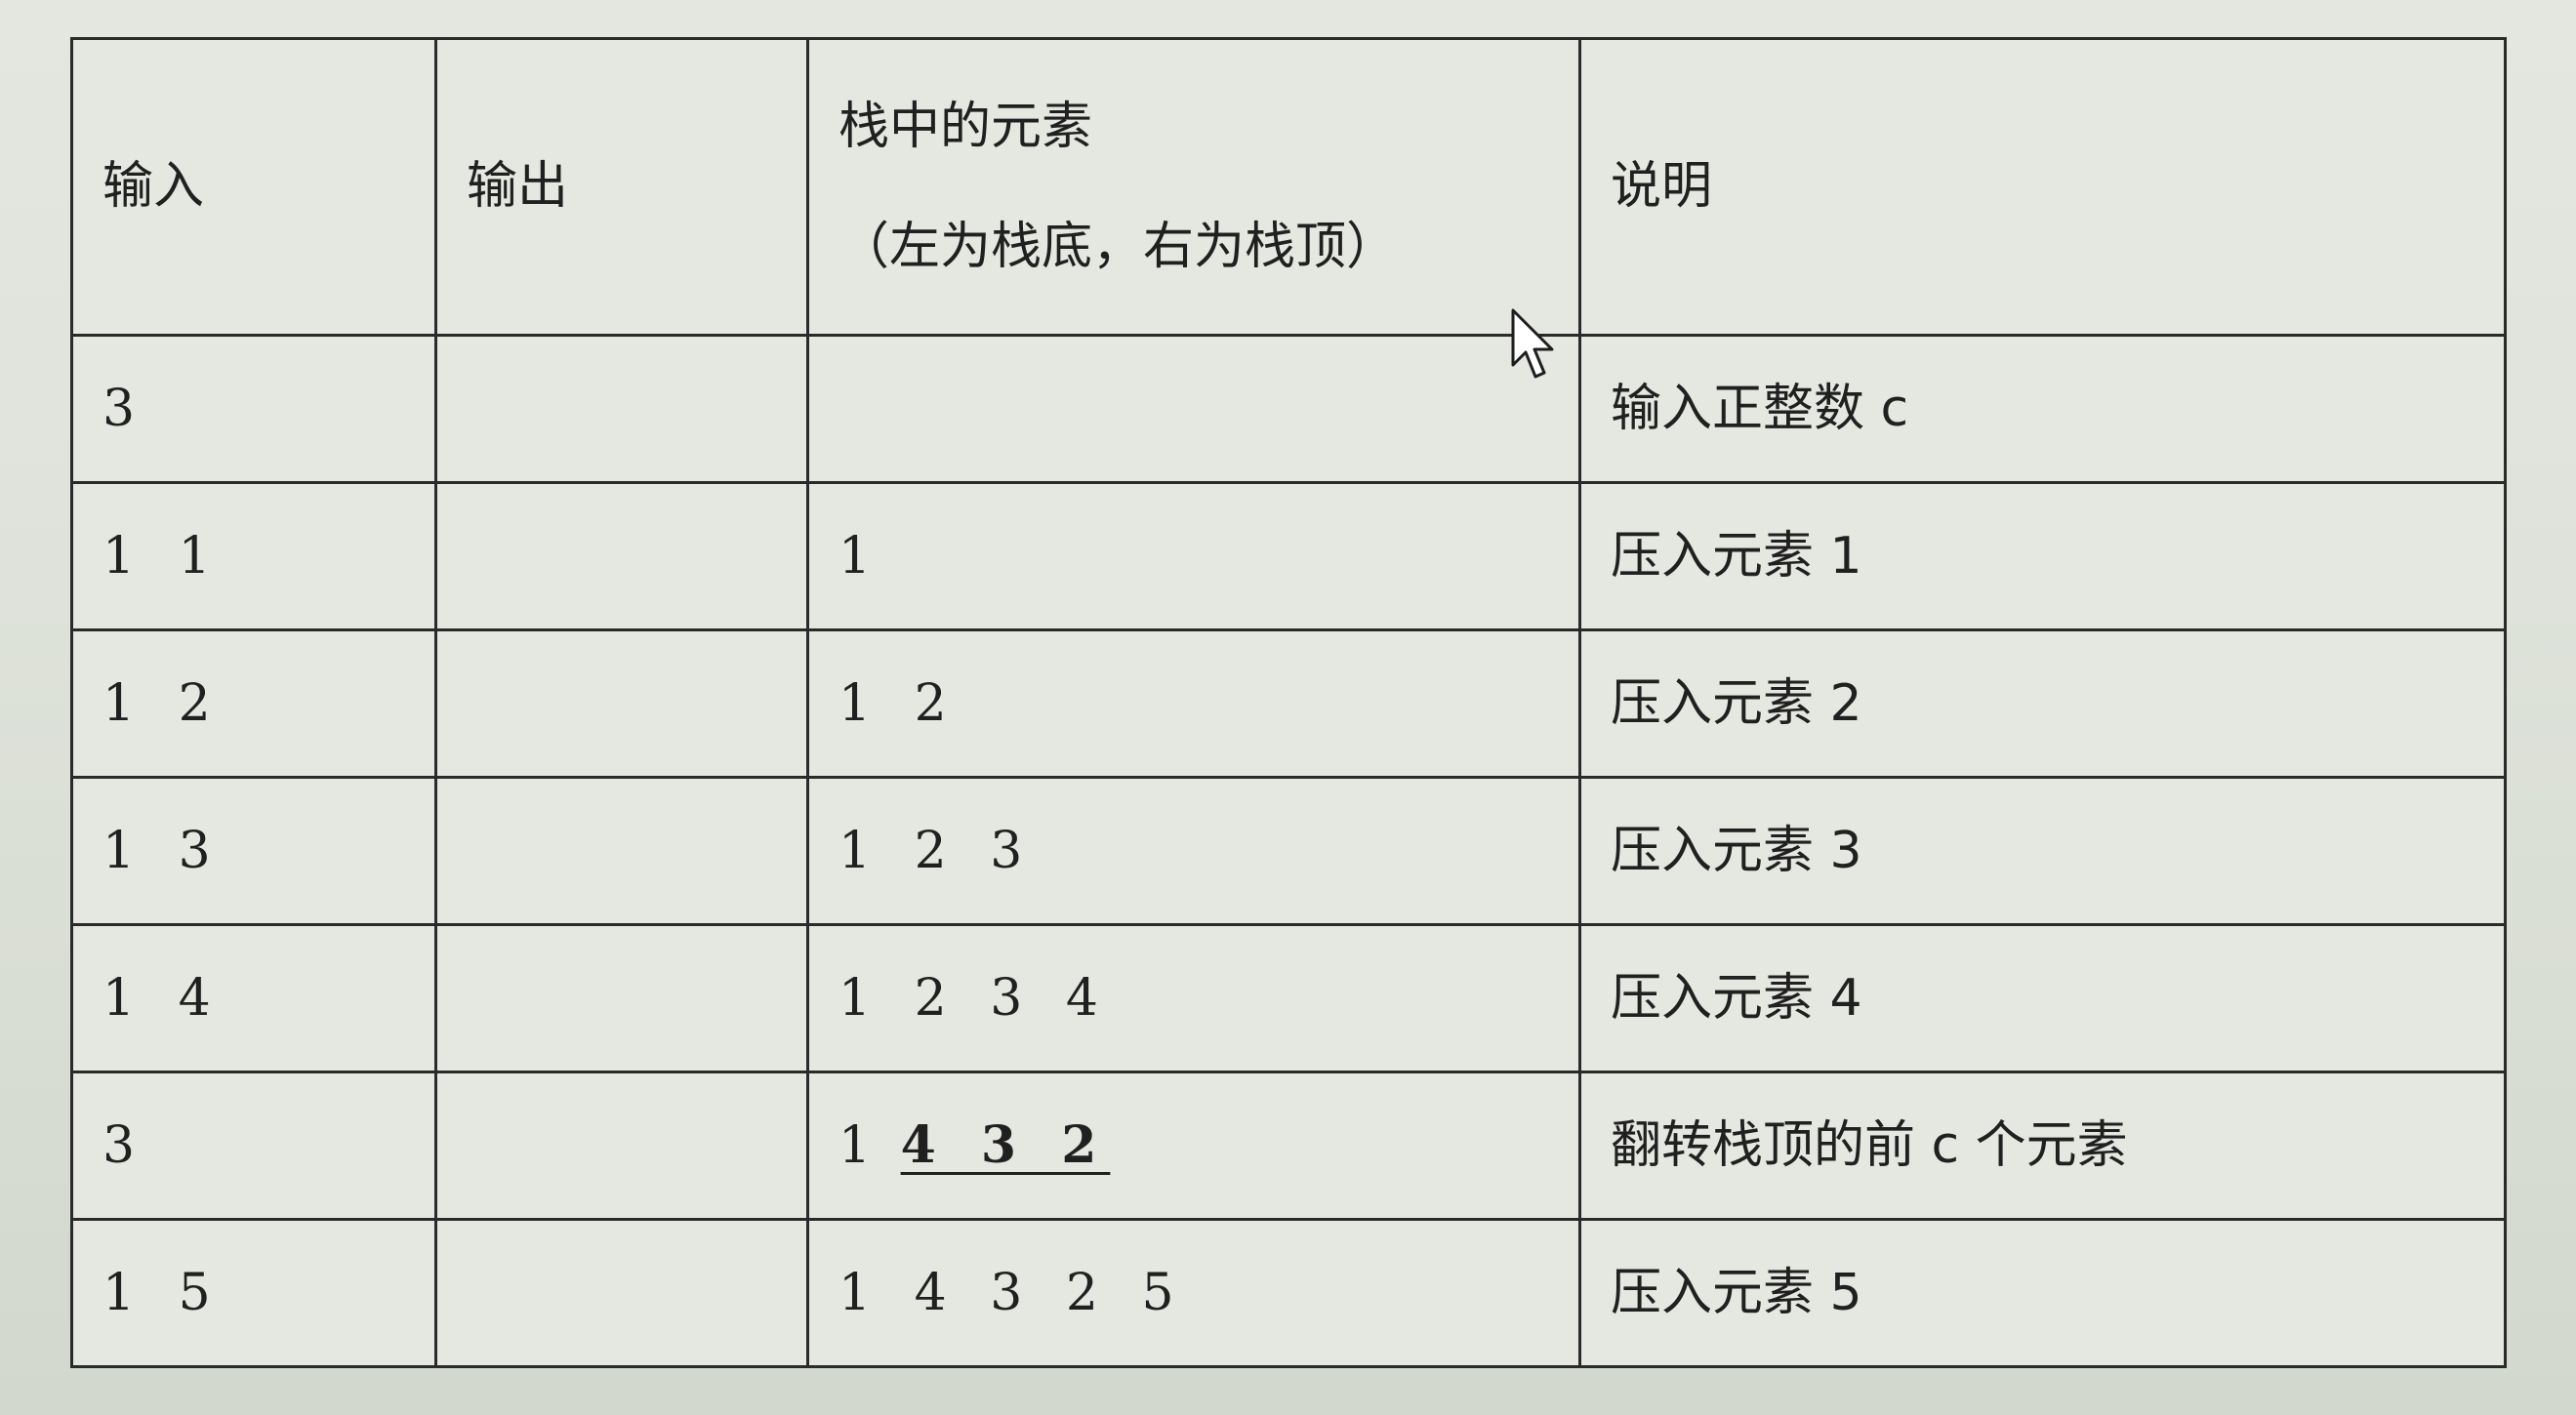 This screenshot has height=1415, width=2576. What do you see at coordinates (2042, 409) in the screenshot?
I see `description-cell: 输入正整数 c` at bounding box center [2042, 409].